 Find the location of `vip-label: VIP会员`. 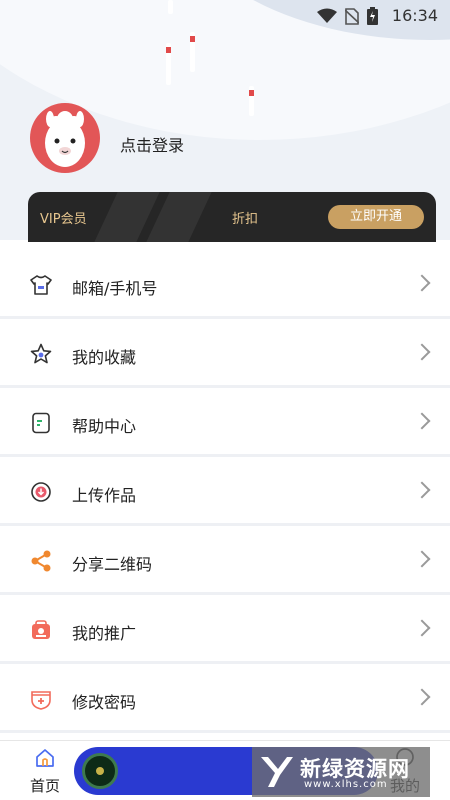

vip-label: VIP会员 is located at coordinates (63, 219).